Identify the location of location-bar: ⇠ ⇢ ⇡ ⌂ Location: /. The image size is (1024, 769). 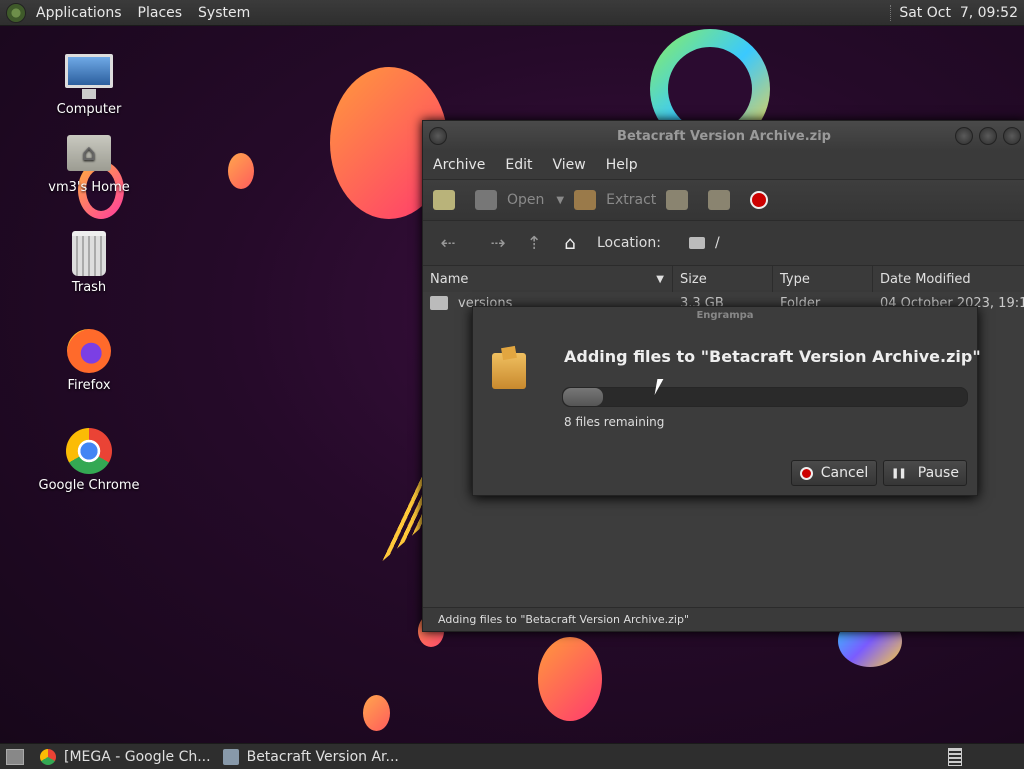
(723, 243).